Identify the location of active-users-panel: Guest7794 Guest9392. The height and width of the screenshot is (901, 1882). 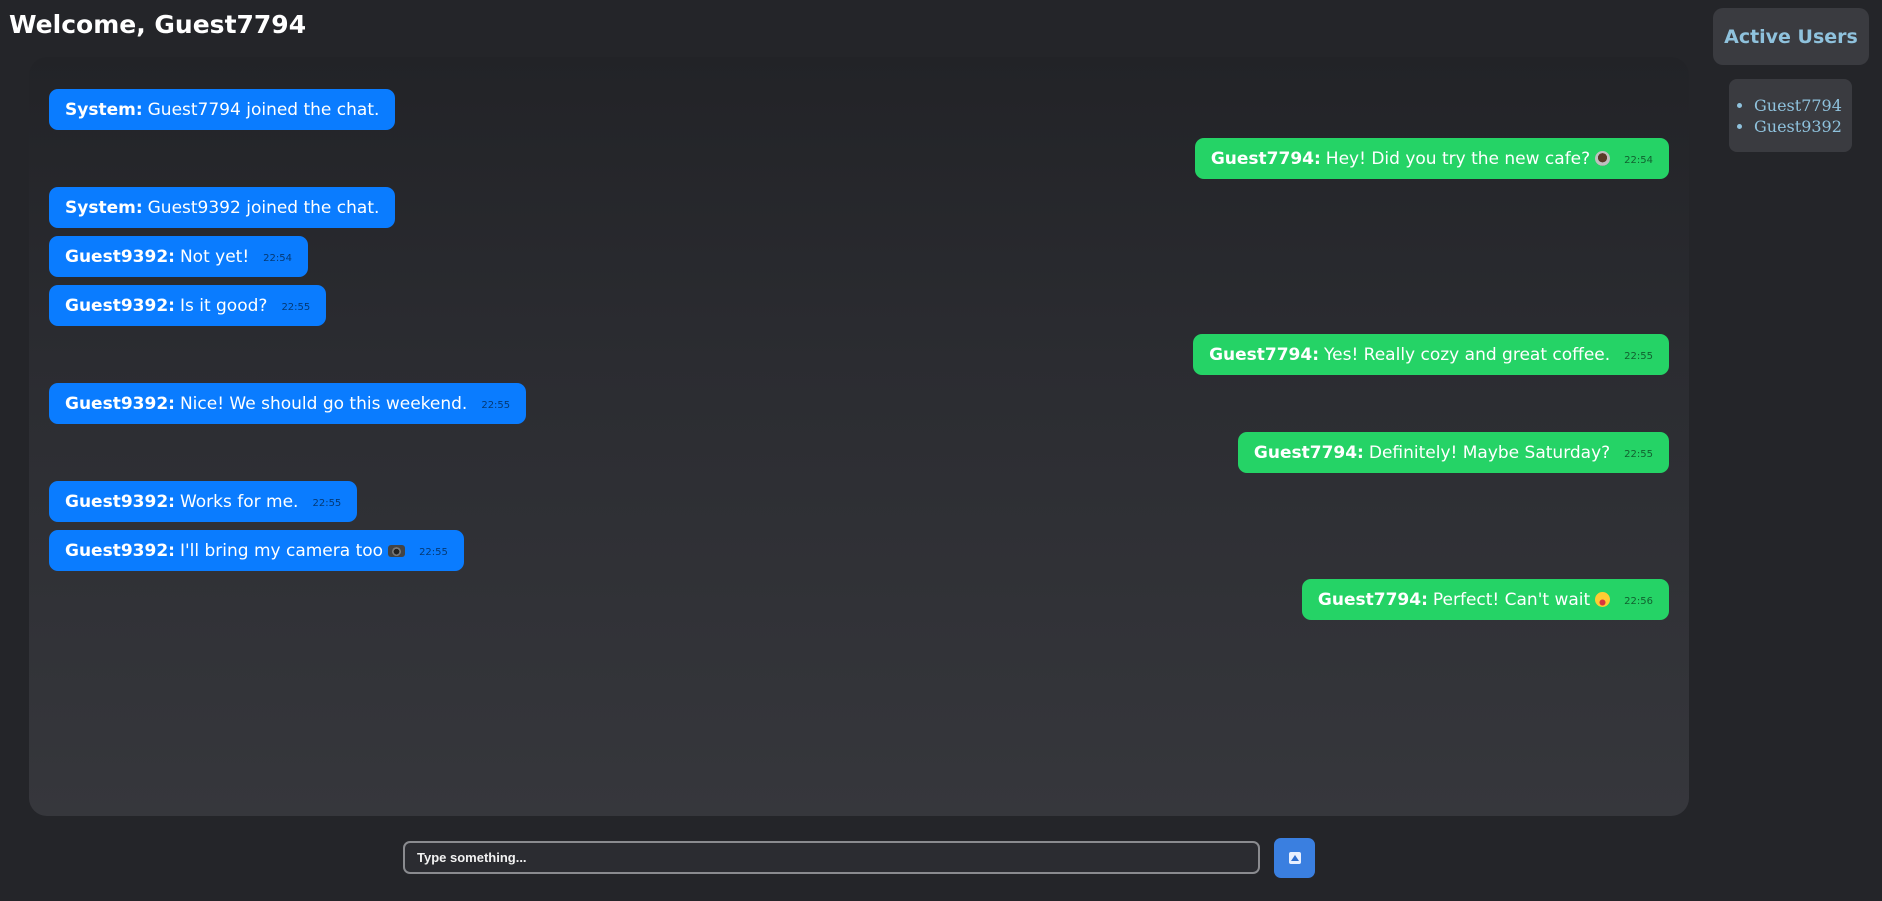
(1790, 115).